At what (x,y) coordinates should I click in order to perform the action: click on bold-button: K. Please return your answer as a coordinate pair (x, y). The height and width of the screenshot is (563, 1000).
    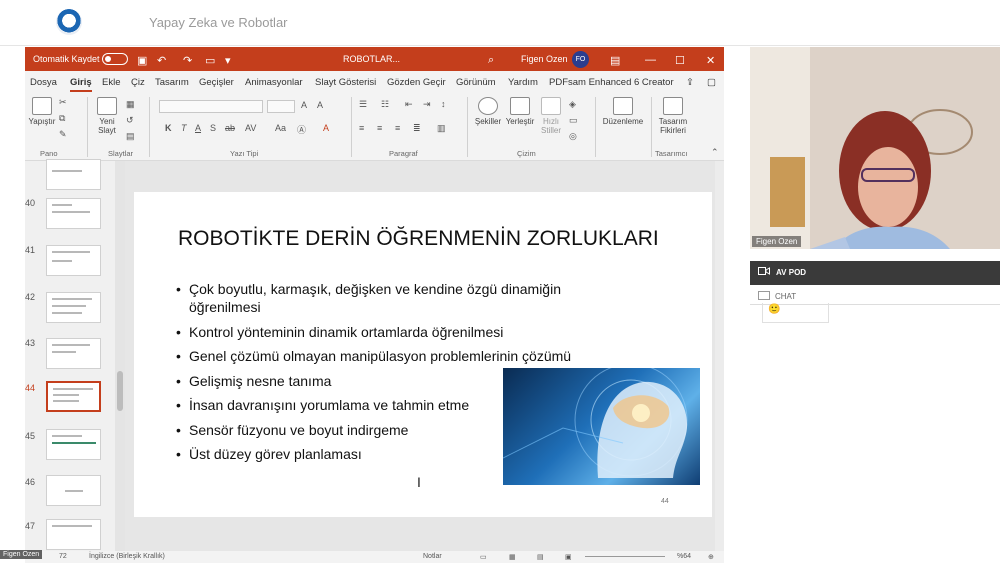
    Looking at the image, I should click on (168, 128).